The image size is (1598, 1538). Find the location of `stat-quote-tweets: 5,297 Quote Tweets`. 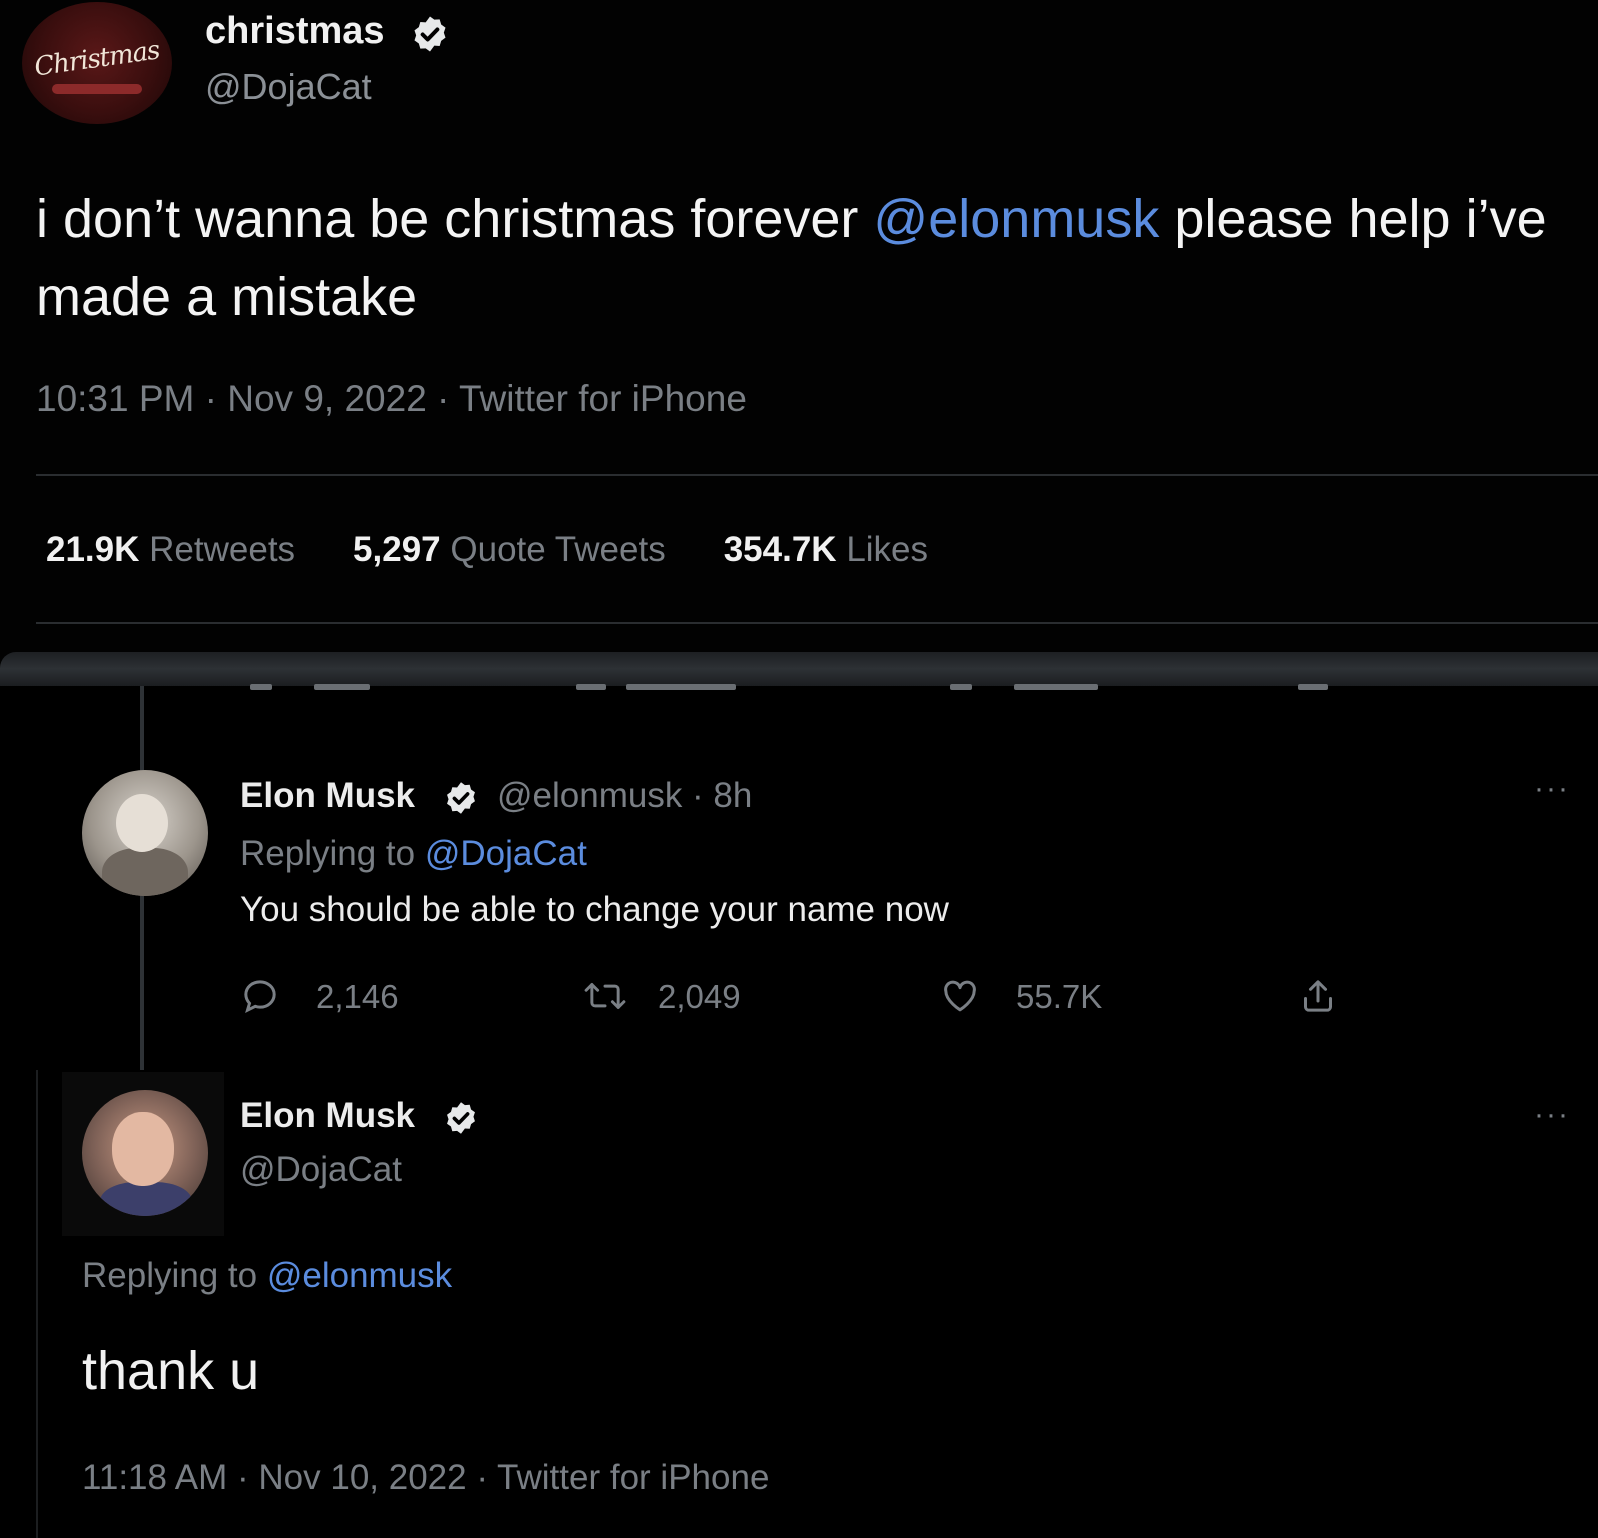

stat-quote-tweets: 5,297 Quote Tweets is located at coordinates (538, 549).